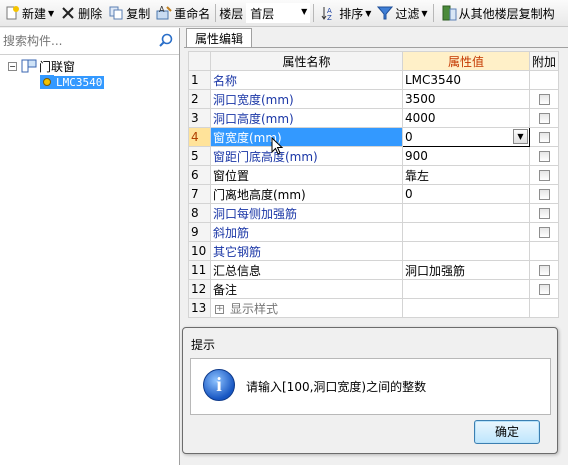  I want to click on floor-value: 首层, so click(262, 13).